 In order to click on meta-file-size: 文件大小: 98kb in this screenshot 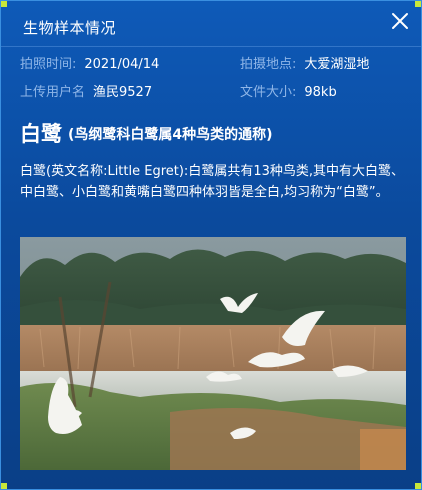, I will do `click(288, 93)`.